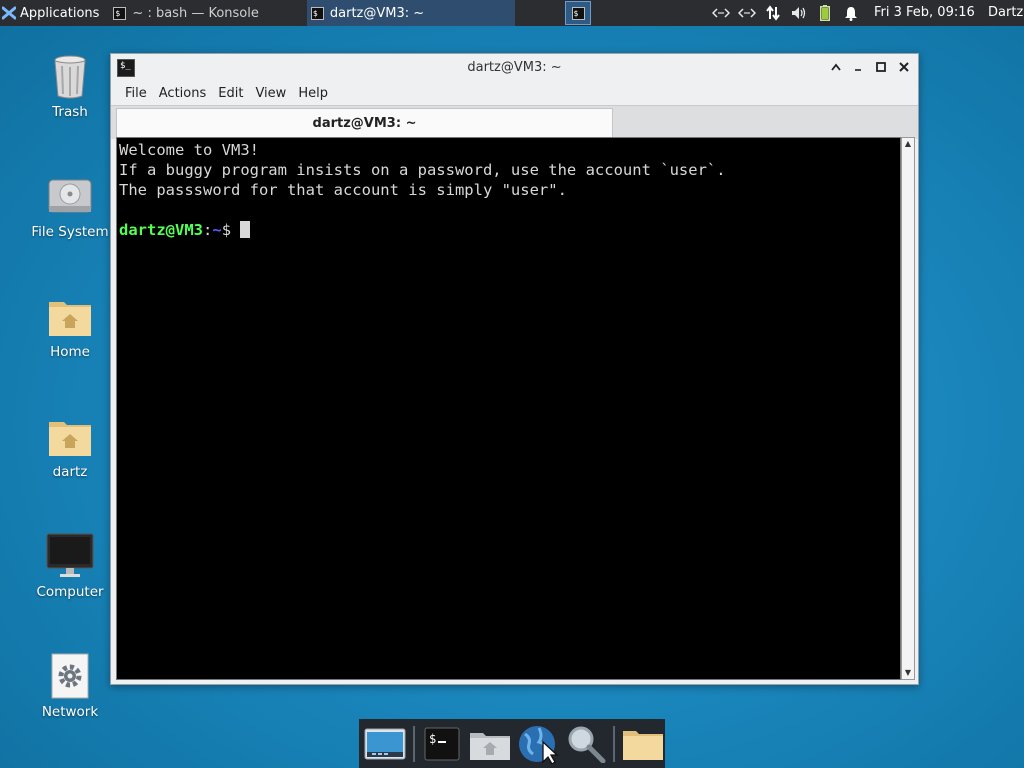 The height and width of the screenshot is (768, 1024). I want to click on terminal-prompt-line: dartz@VM3:~$, so click(508, 230).